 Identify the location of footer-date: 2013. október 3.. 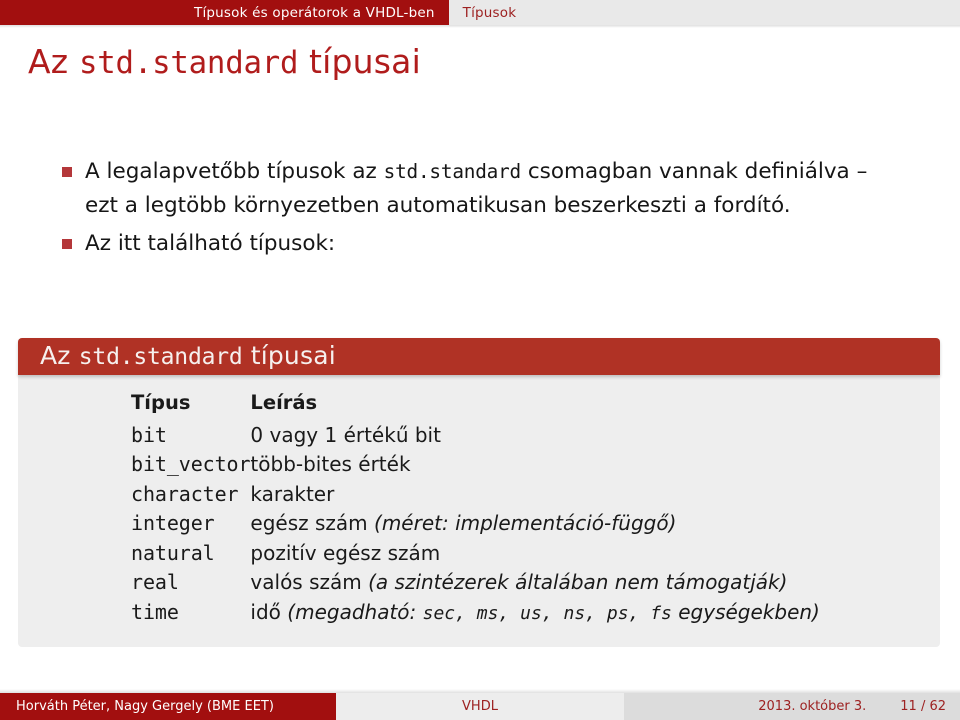
(812, 706).